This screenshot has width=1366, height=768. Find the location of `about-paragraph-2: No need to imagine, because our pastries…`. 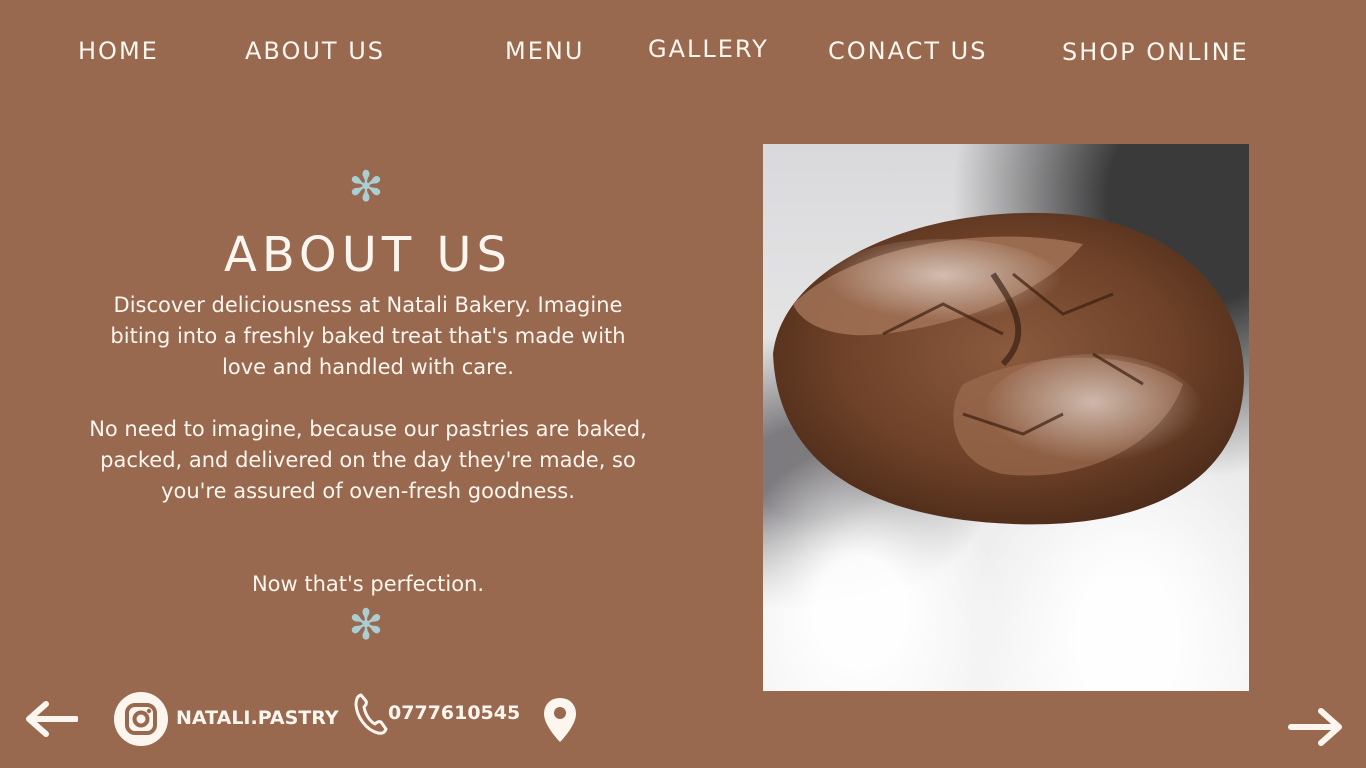

about-paragraph-2: No need to imagine, because our pastries… is located at coordinates (368, 460).